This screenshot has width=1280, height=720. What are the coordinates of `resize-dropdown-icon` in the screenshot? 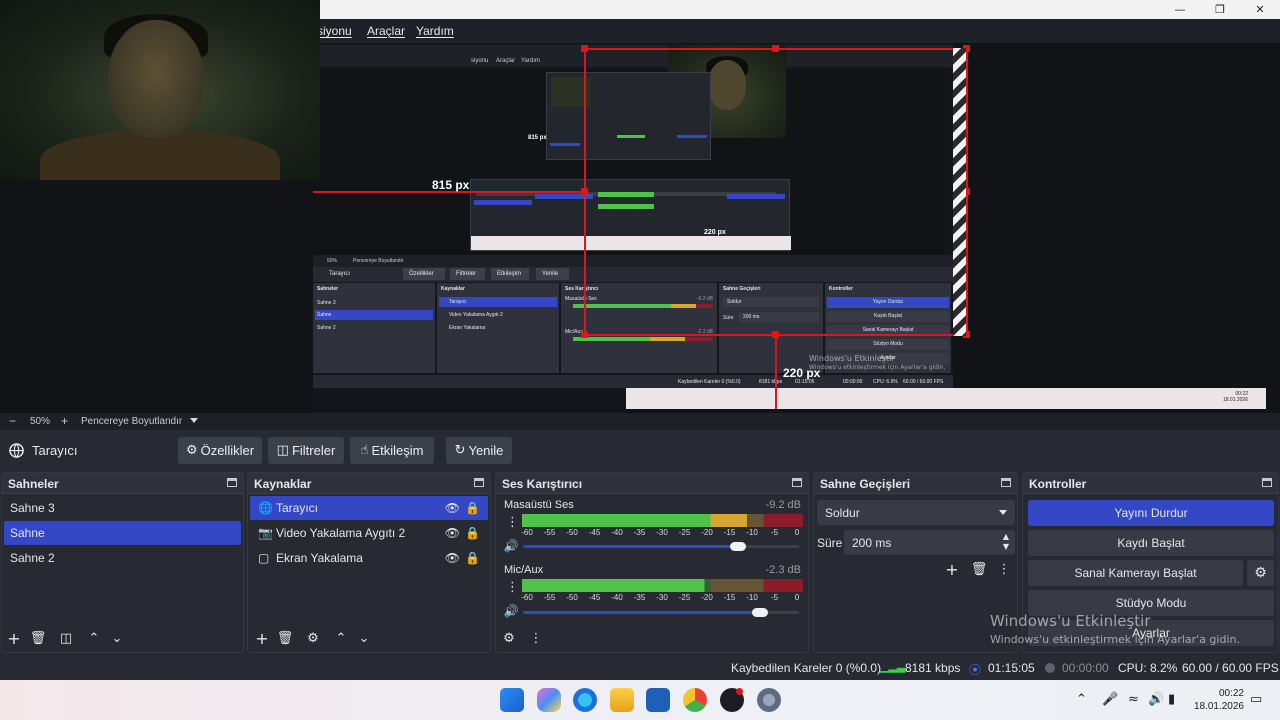 It's located at (194, 420).